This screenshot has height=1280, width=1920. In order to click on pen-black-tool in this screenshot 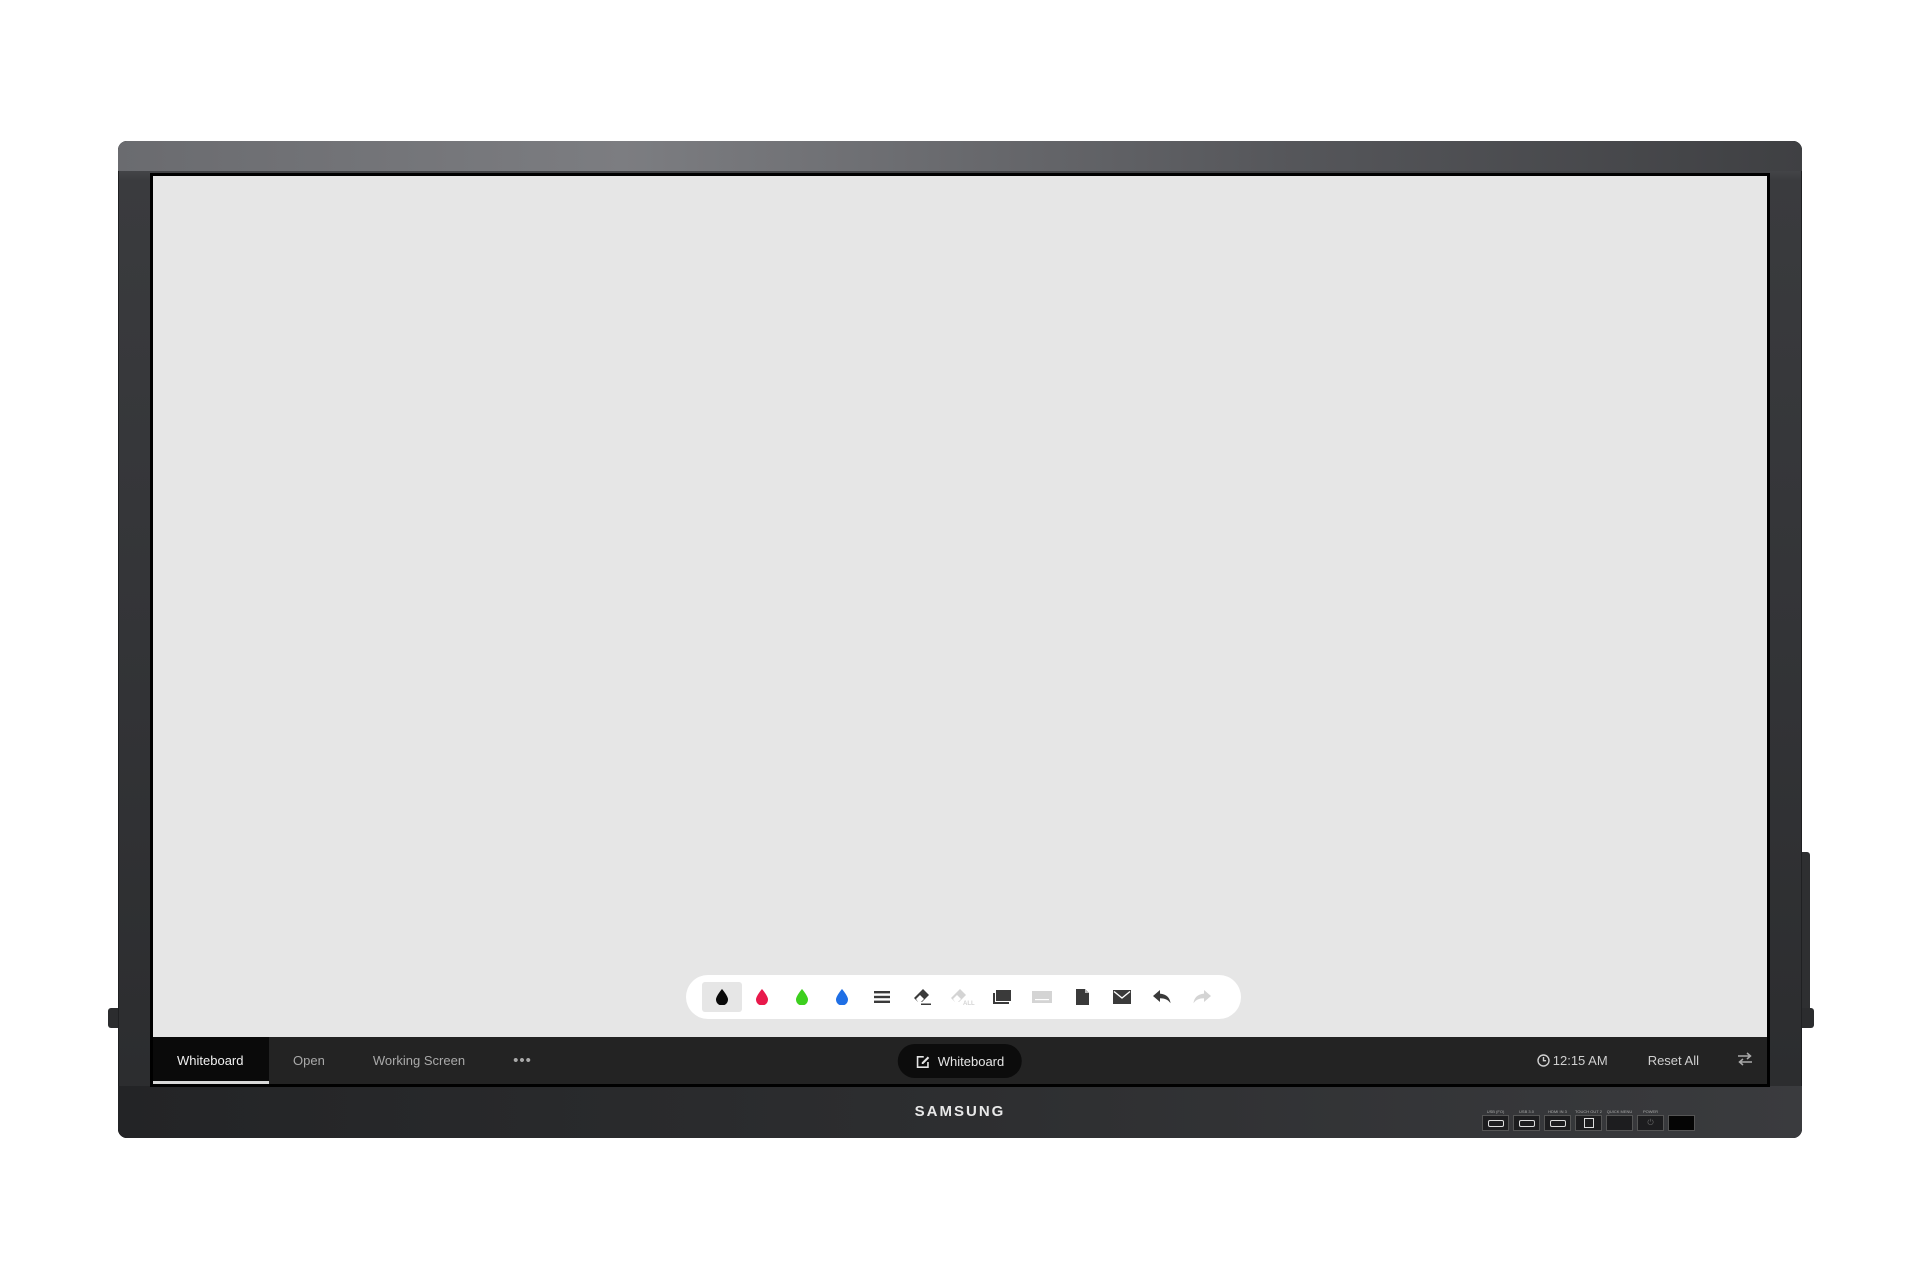, I will do `click(722, 997)`.